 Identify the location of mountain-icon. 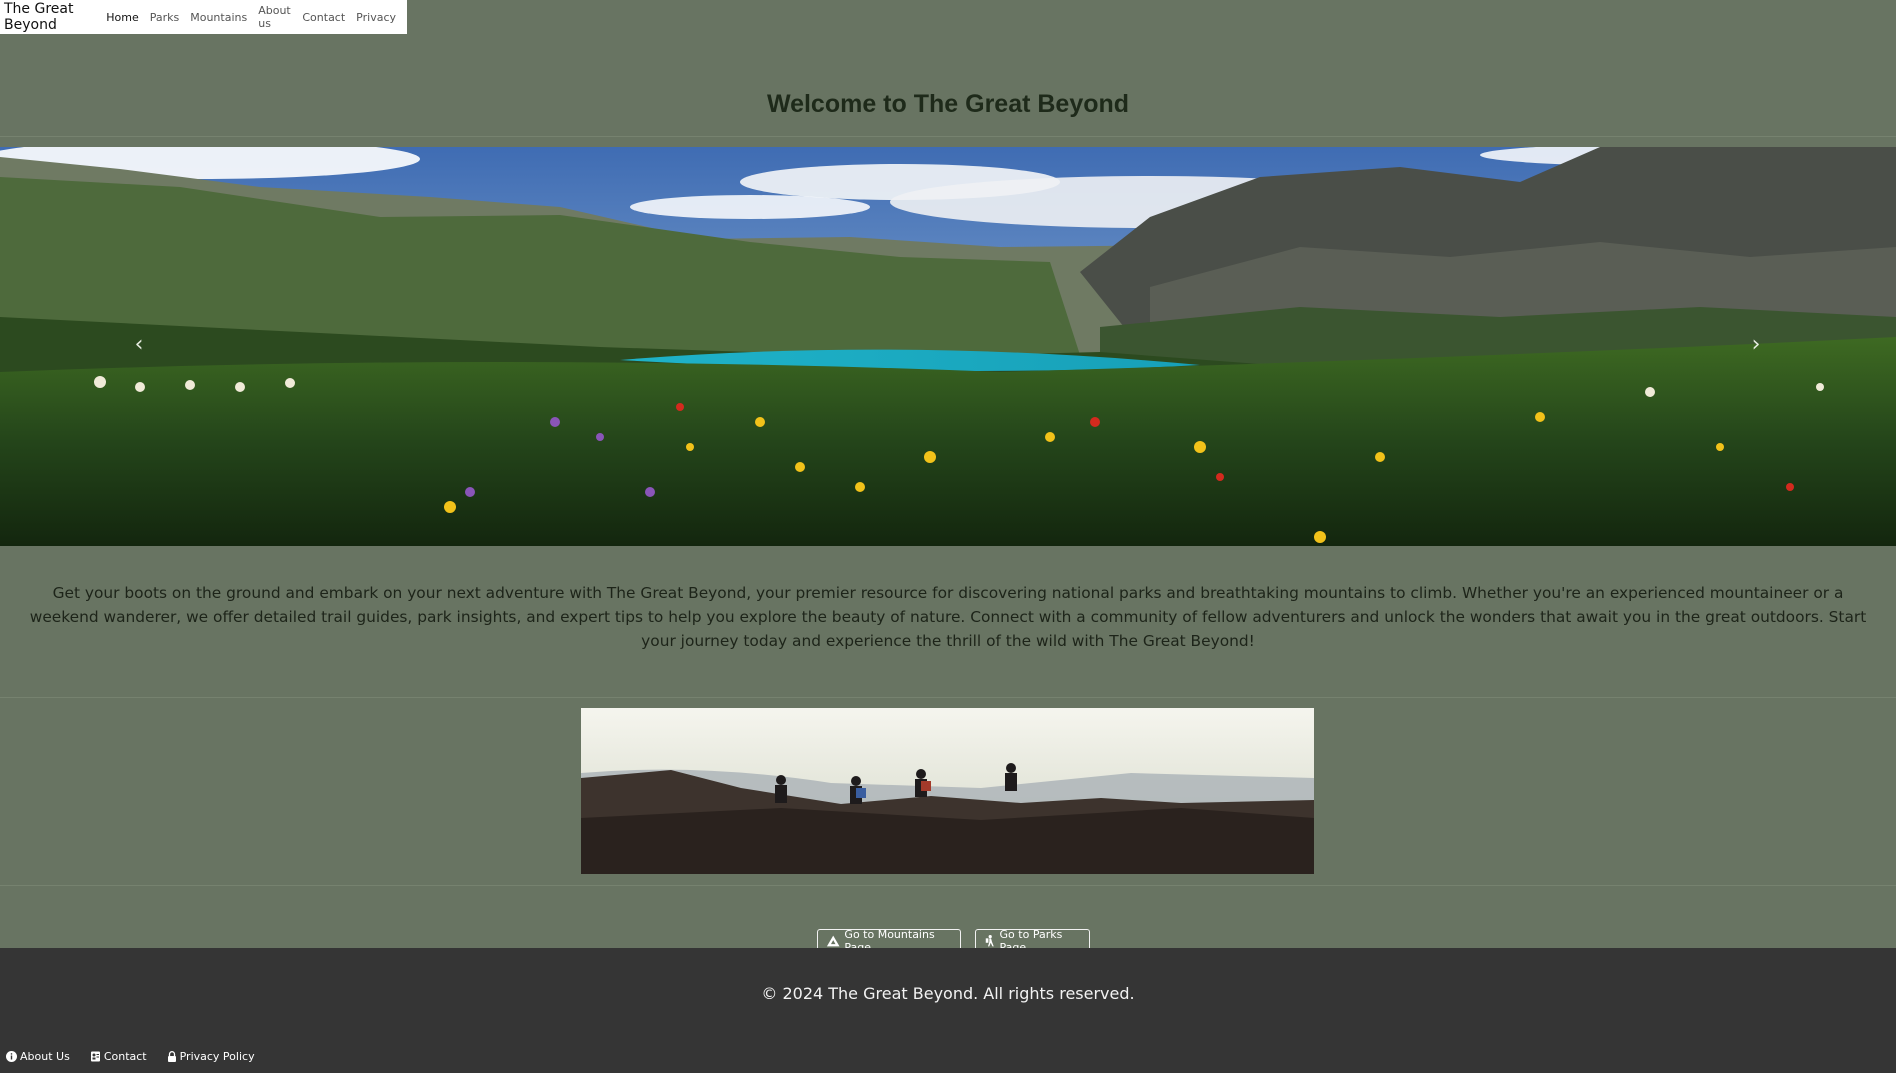
(833, 940).